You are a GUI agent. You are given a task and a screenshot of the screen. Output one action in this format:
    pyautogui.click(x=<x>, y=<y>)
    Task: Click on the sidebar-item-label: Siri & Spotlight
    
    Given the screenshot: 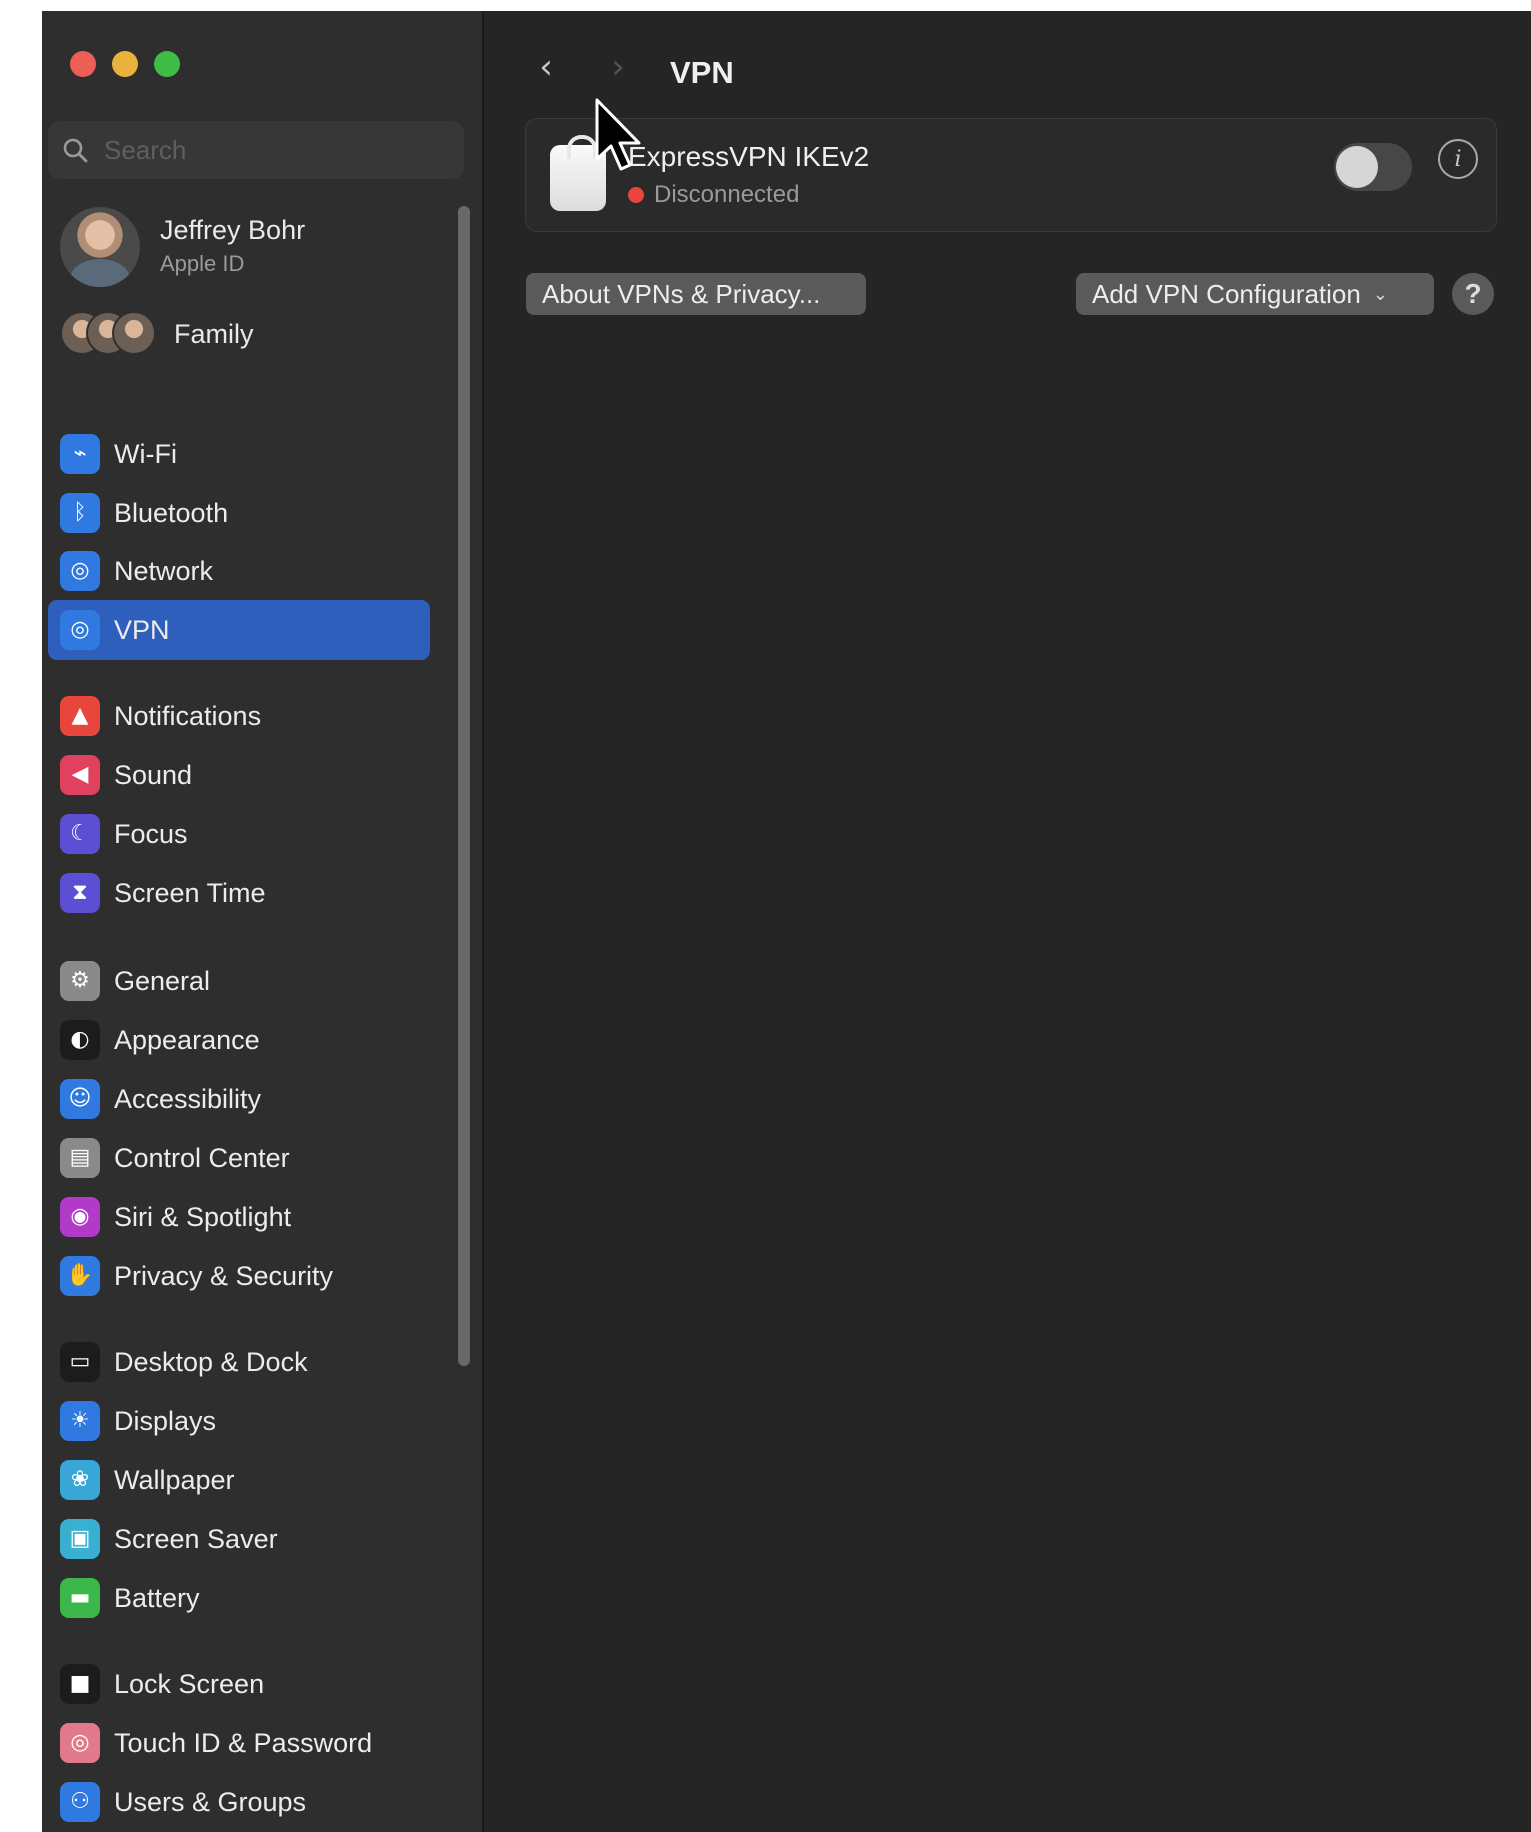 What is the action you would take?
    pyautogui.click(x=203, y=1216)
    